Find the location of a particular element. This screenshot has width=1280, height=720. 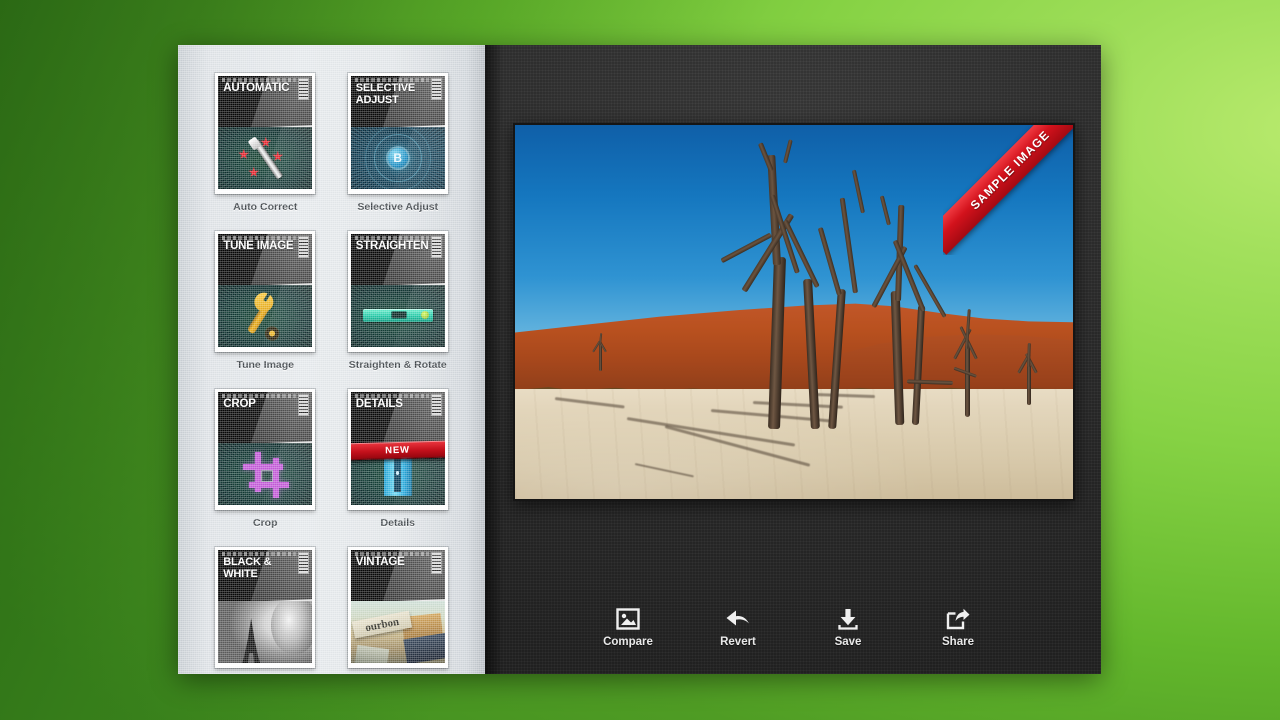

eiffel-tower-shape is located at coordinates (251, 640).